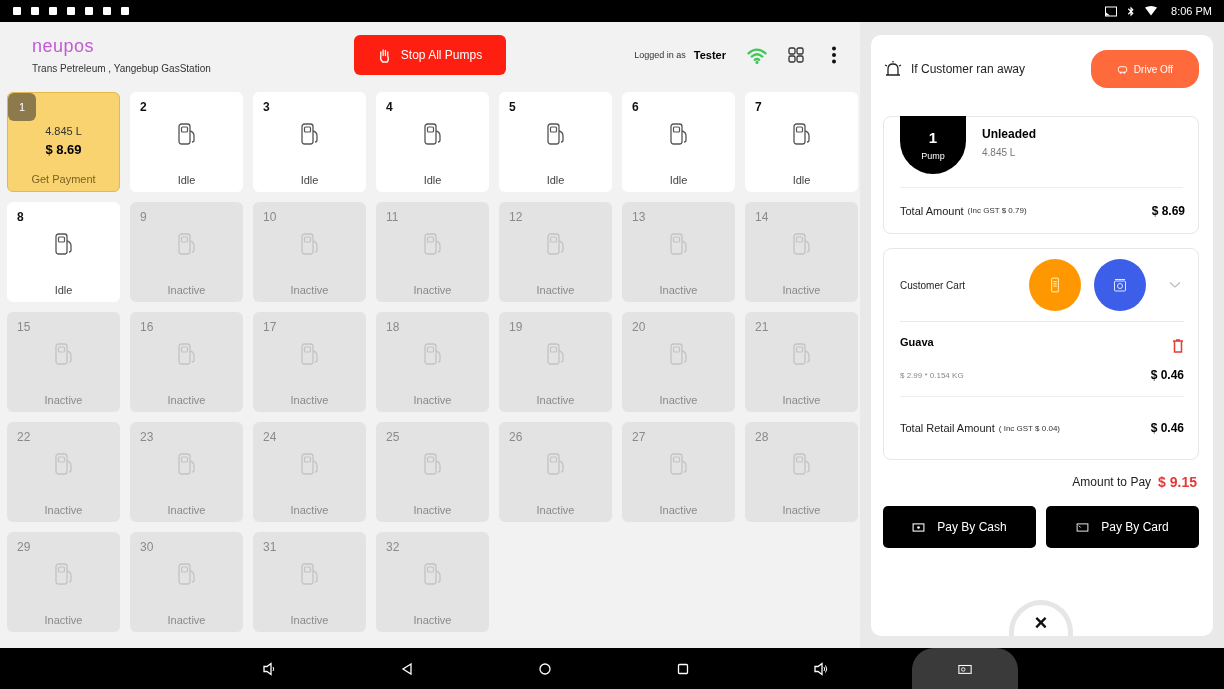 The height and width of the screenshot is (689, 1224). What do you see at coordinates (63, 252) in the screenshot?
I see `pump-card: 8 Idle` at bounding box center [63, 252].